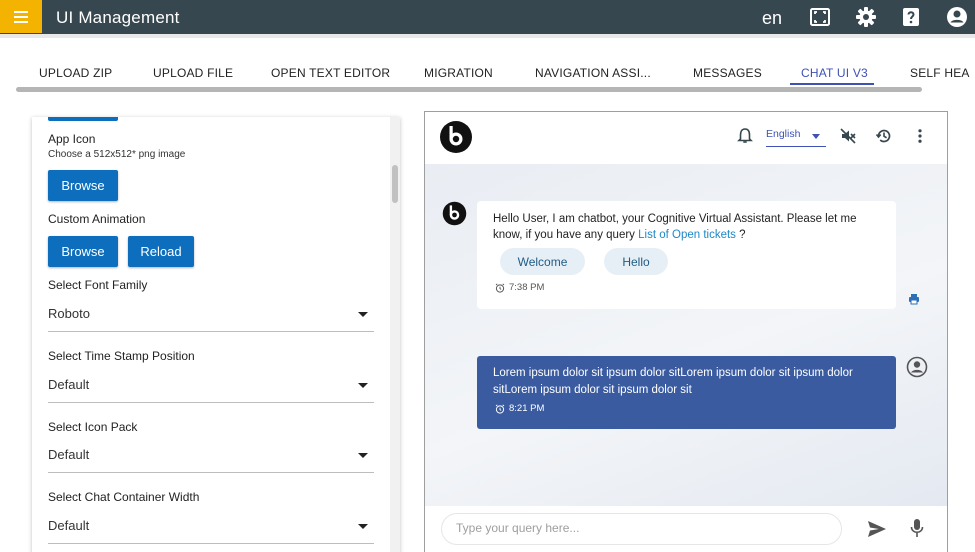 This screenshot has width=975, height=552. What do you see at coordinates (117, 154) in the screenshot?
I see `app-icon-hint: Choose a 512x512* png image` at bounding box center [117, 154].